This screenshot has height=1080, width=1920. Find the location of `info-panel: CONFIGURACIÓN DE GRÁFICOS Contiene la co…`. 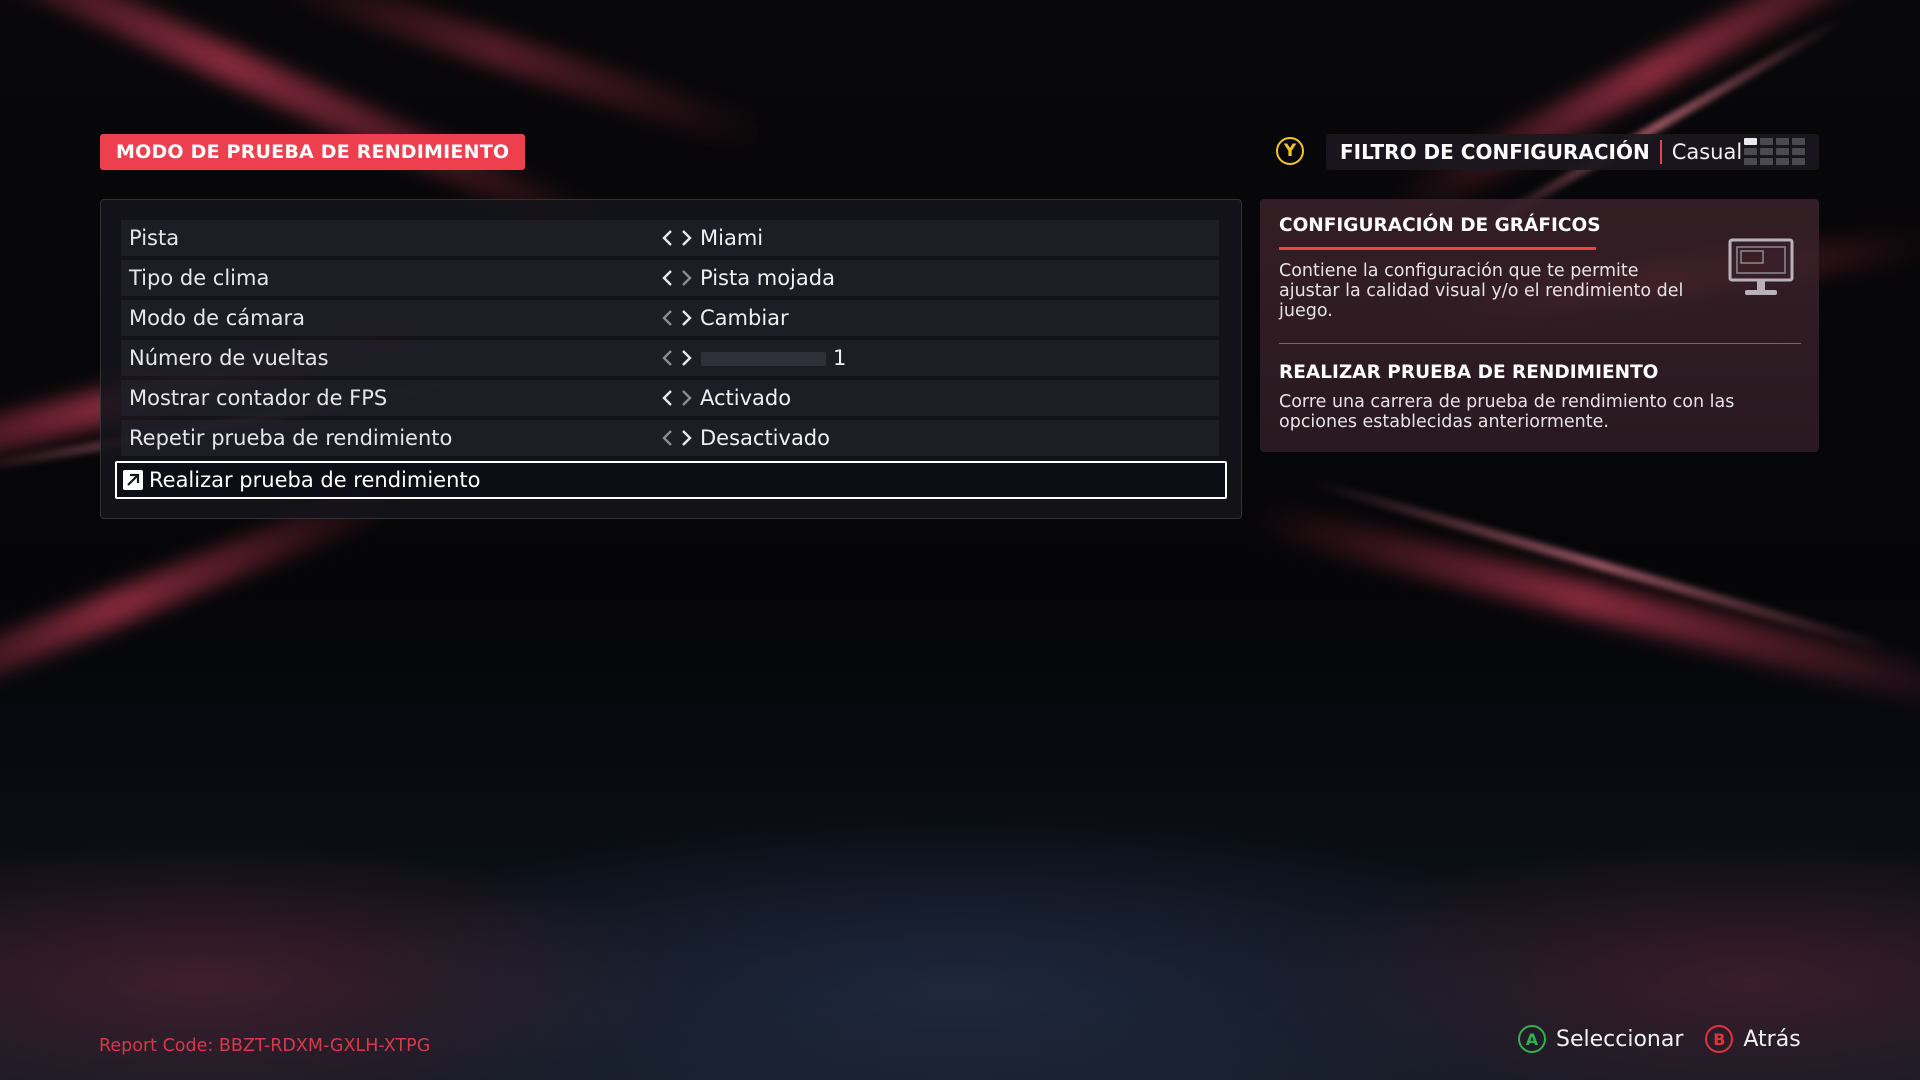

info-panel: CONFIGURACIÓN DE GRÁFICOS Contiene la co… is located at coordinates (1539, 325).